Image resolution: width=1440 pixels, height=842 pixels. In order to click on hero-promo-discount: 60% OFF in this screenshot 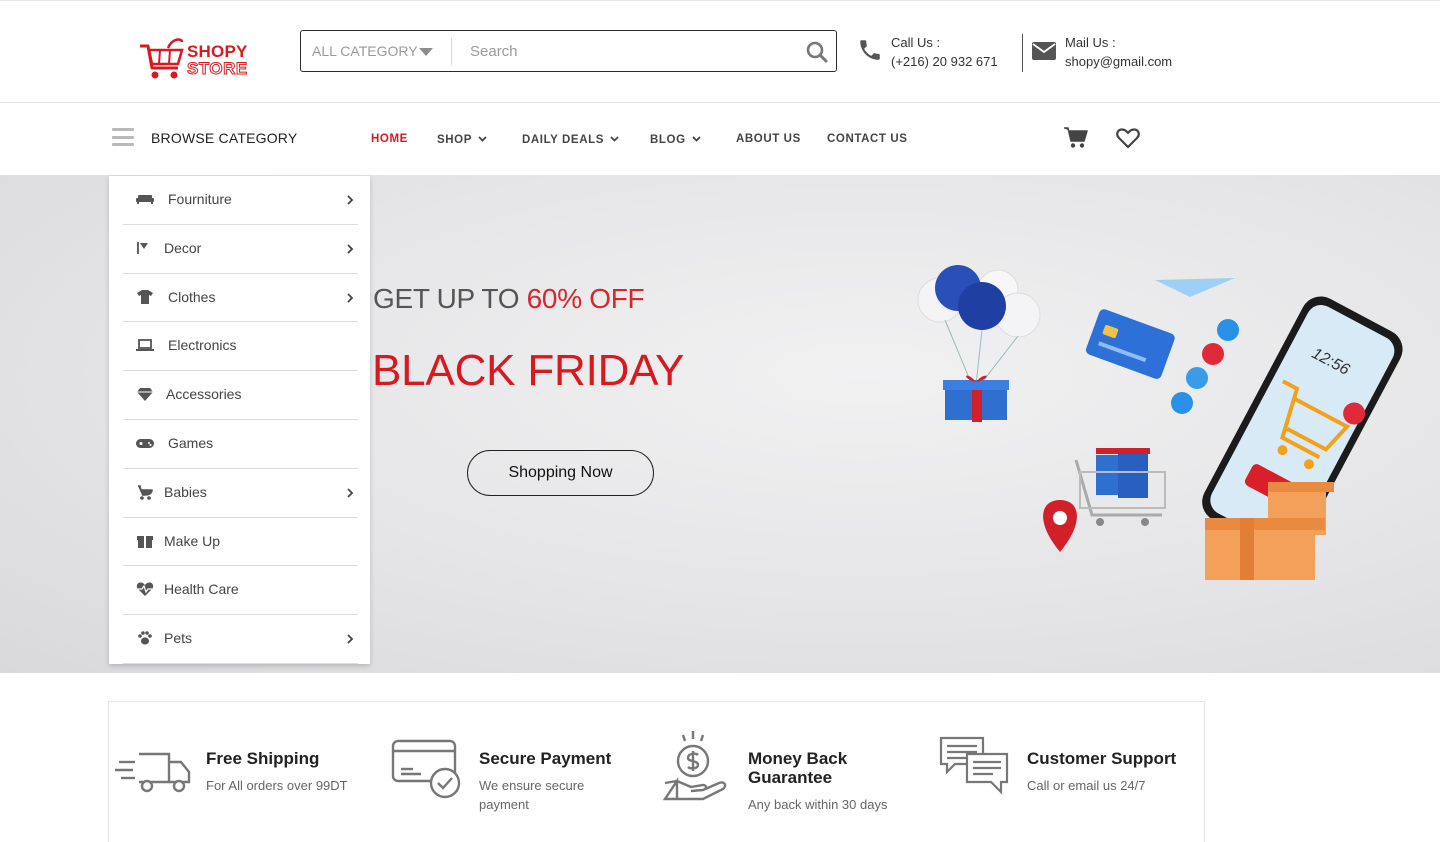, I will do `click(585, 298)`.